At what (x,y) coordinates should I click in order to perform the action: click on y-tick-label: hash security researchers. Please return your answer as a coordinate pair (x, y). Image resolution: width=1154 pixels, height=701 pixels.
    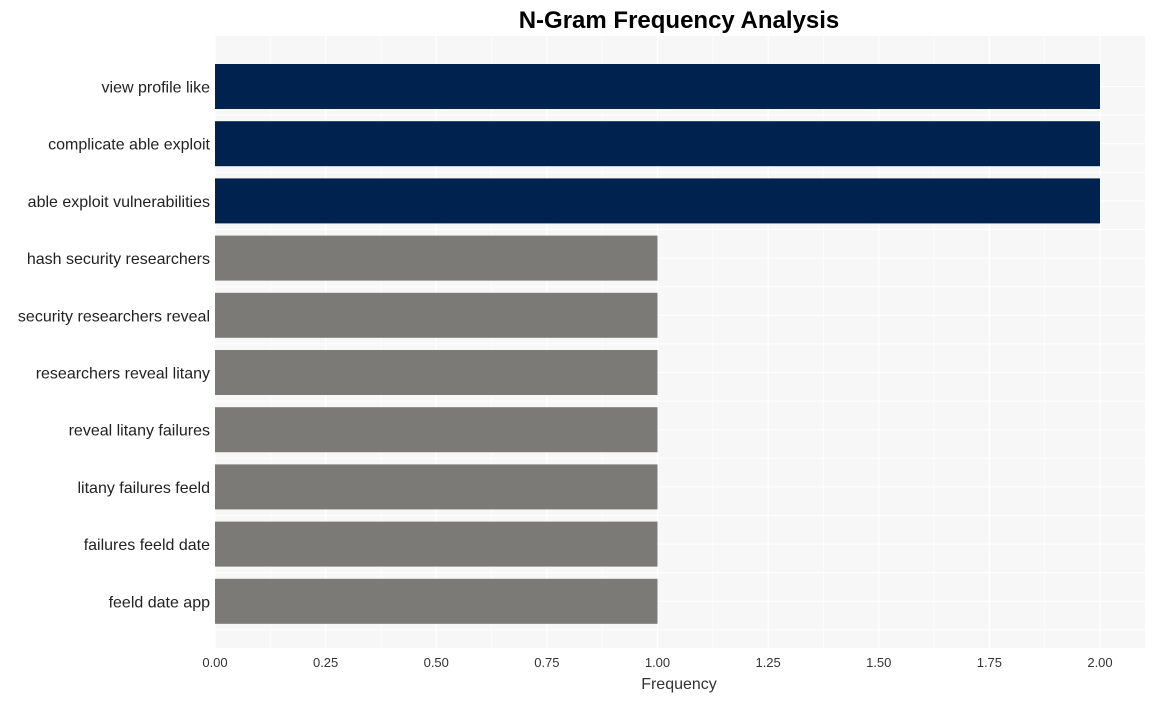
    Looking at the image, I should click on (118, 259).